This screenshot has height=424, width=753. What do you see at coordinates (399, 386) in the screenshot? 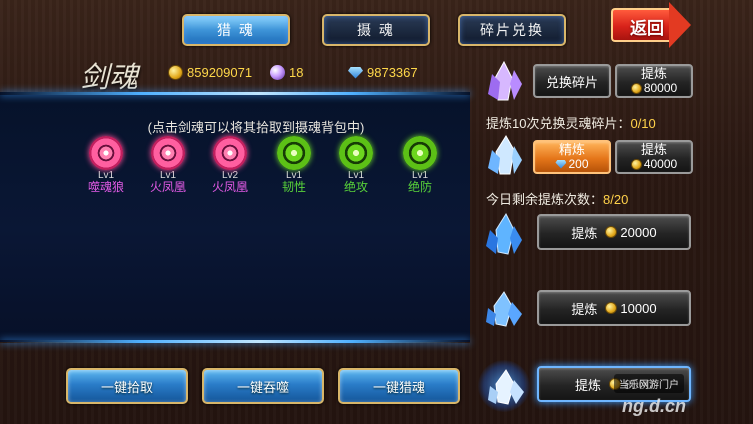
I see `hunt-all-button: 一键猎魂` at bounding box center [399, 386].